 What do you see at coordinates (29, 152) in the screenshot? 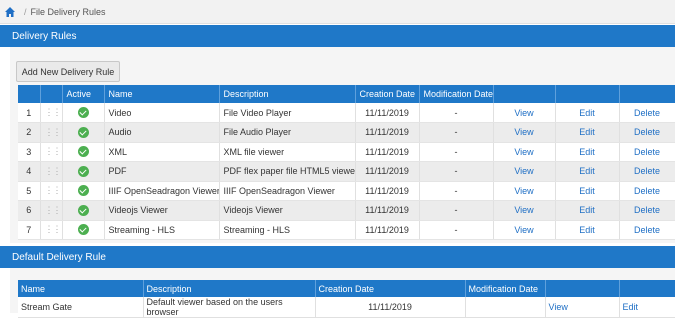
I see `row-number: 3` at bounding box center [29, 152].